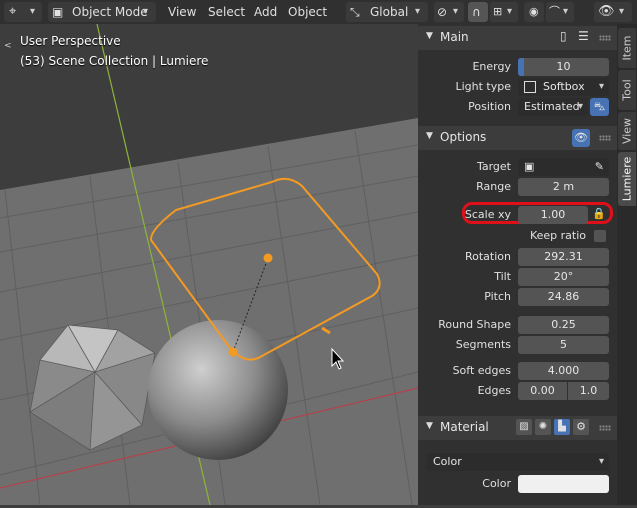 The width and height of the screenshot is (637, 508). What do you see at coordinates (493, 166) in the screenshot?
I see `target-label: Target` at bounding box center [493, 166].